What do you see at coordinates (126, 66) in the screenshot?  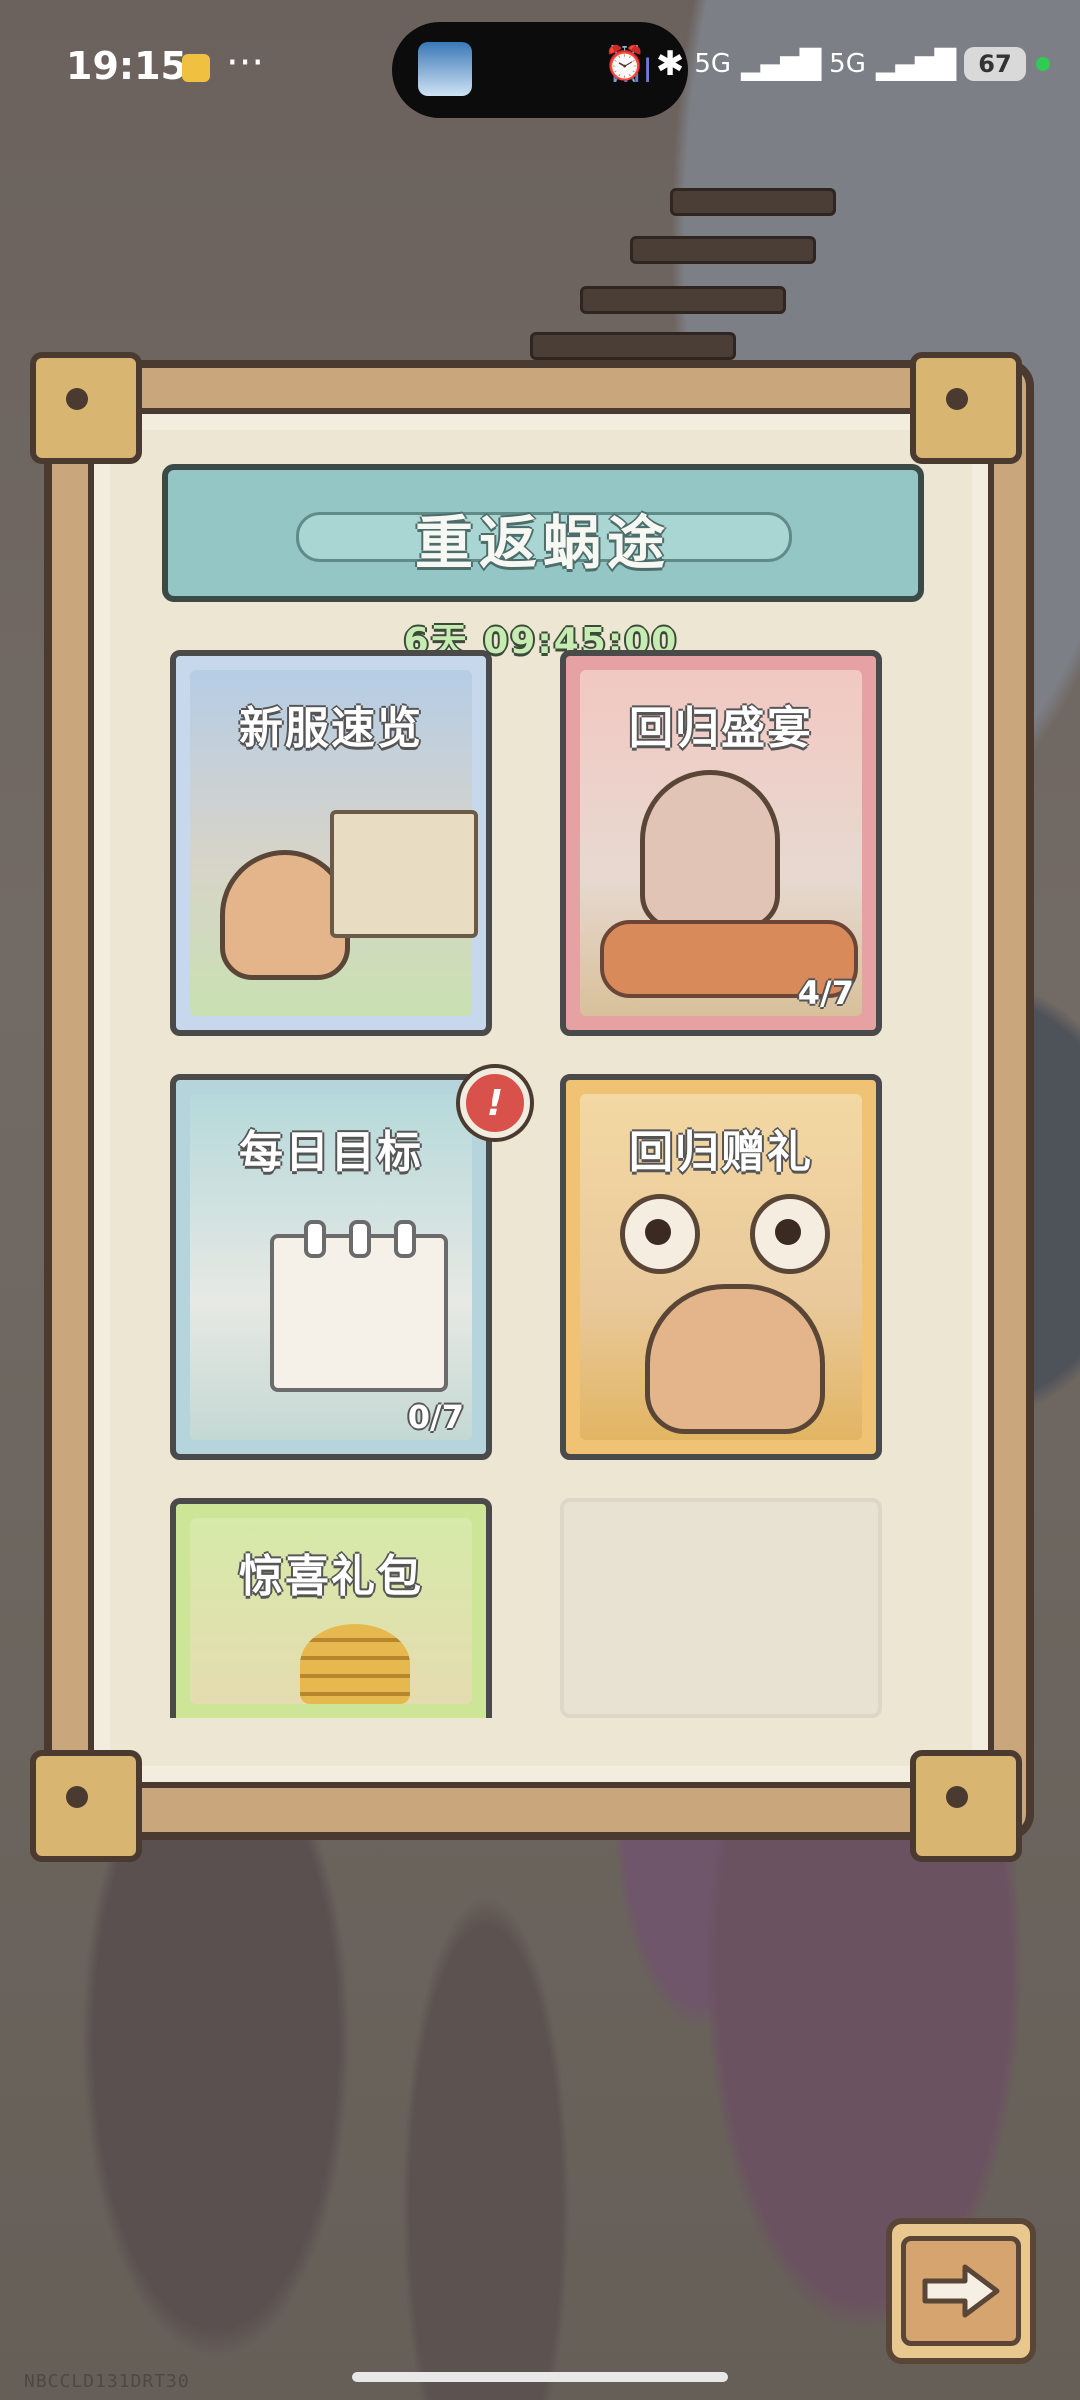 I see `clock: 19:15` at bounding box center [126, 66].